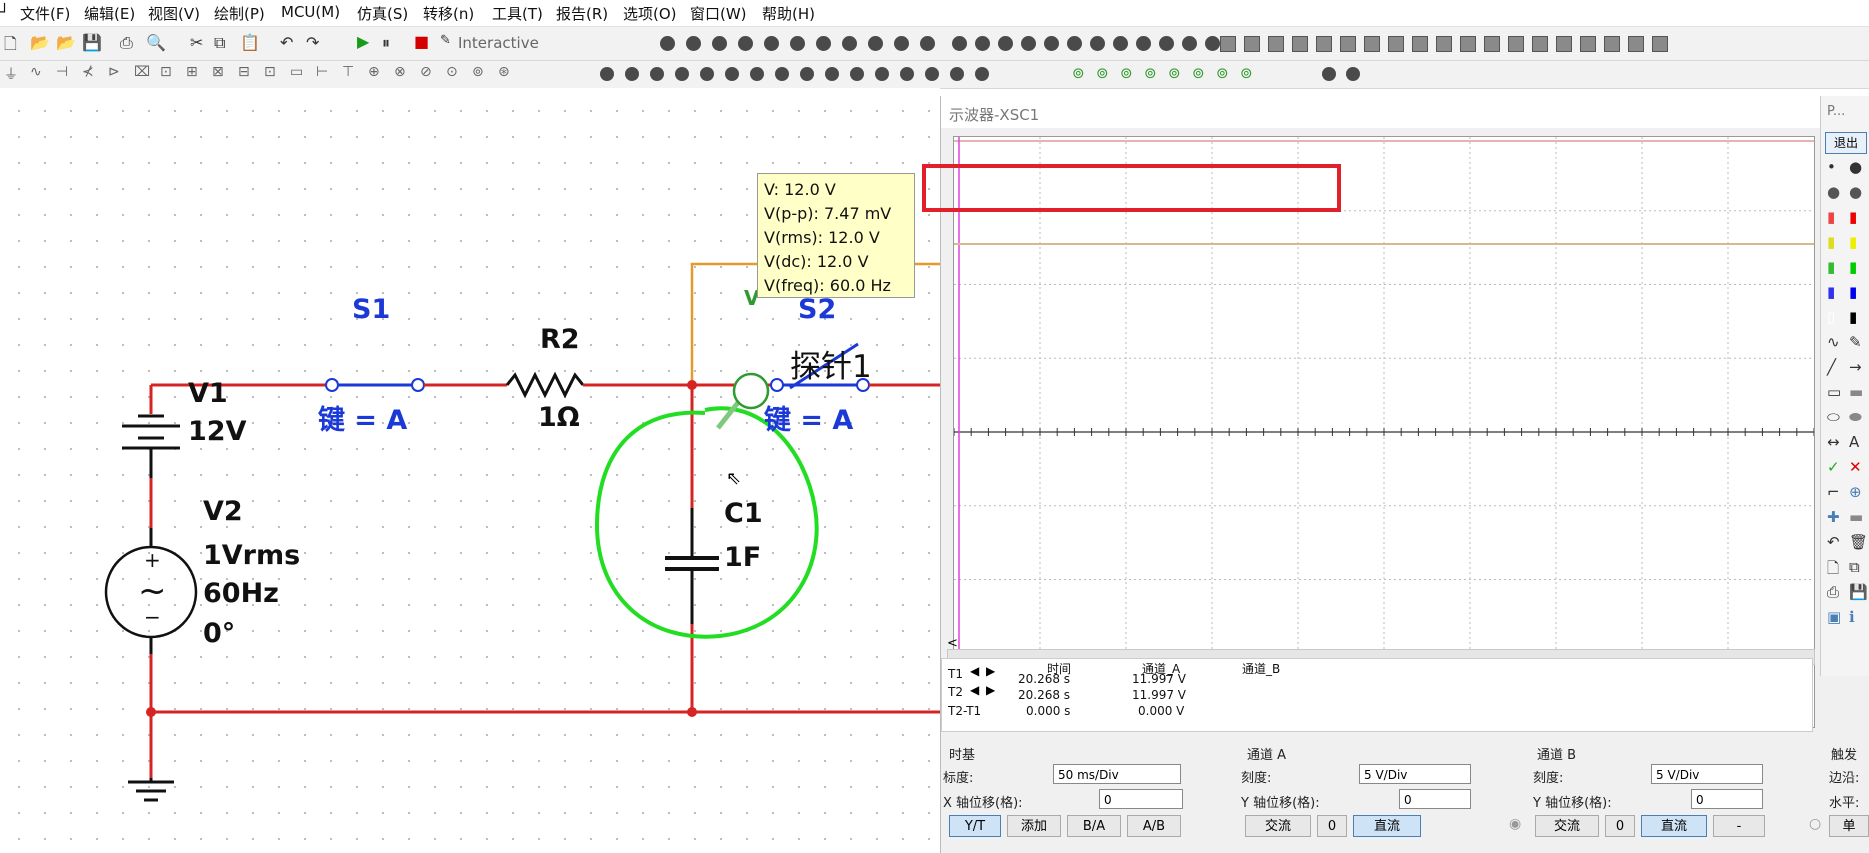  What do you see at coordinates (445, 40) in the screenshot?
I see `interactive-mode-icon: ✎` at bounding box center [445, 40].